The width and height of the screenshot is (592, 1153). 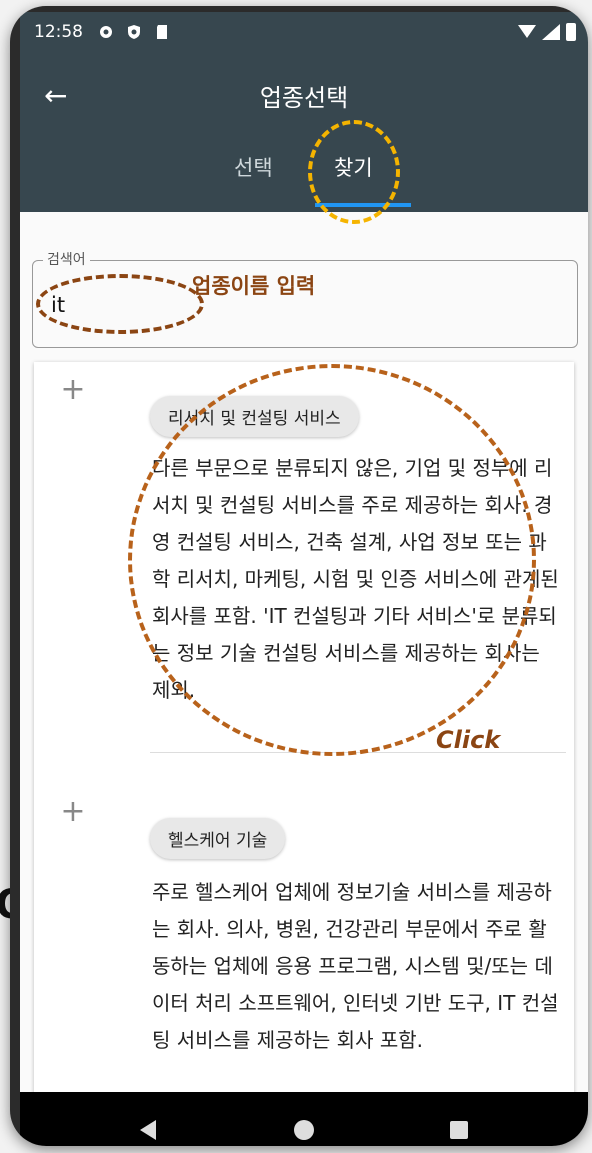 What do you see at coordinates (134, 32) in the screenshot?
I see `shield-icon` at bounding box center [134, 32].